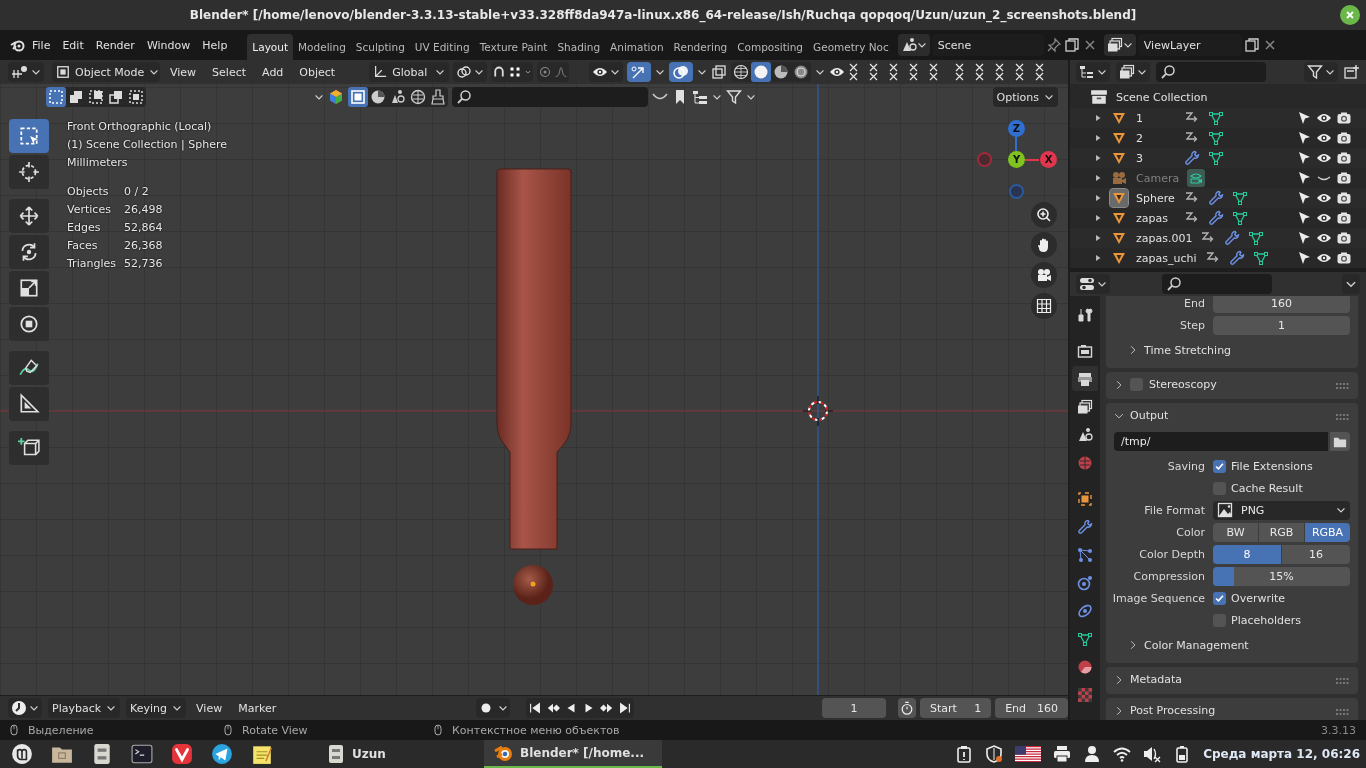  Describe the element at coordinates (1025, 97) in the screenshot. I see `options-dropdown: Options` at that location.